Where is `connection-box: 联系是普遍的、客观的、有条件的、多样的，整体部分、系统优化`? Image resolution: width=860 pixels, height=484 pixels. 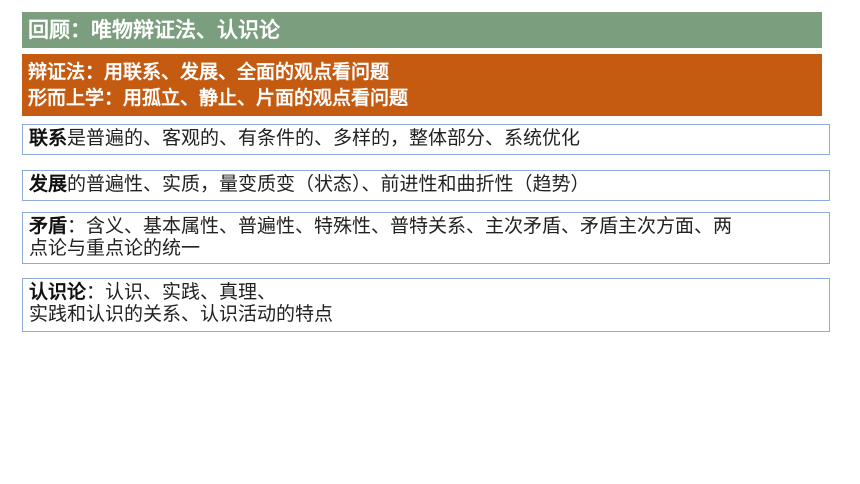
connection-box: 联系是普遍的、客观的、有条件的、多样的，整体部分、系统优化 is located at coordinates (426, 139).